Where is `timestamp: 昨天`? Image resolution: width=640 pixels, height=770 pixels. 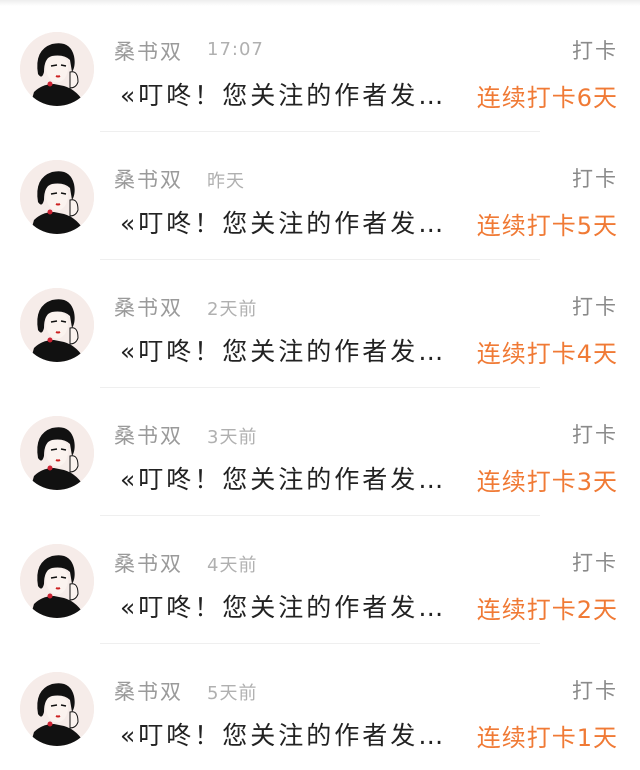 timestamp: 昨天 is located at coordinates (226, 181).